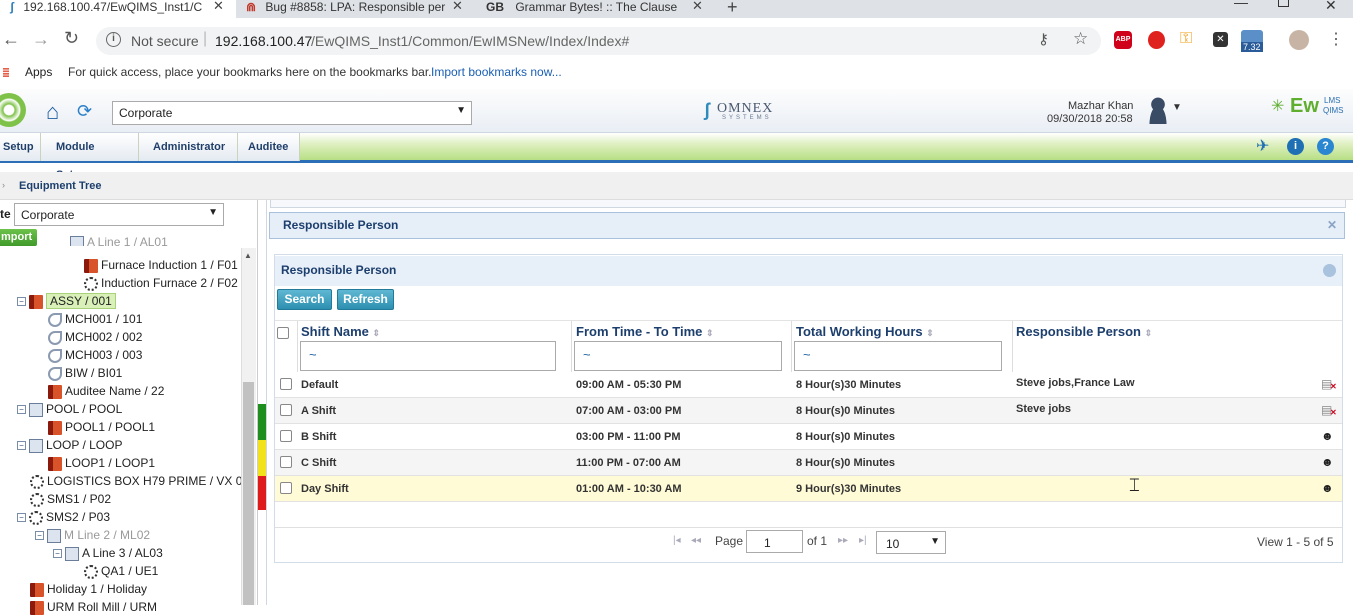 The height and width of the screenshot is (616, 1353). What do you see at coordinates (304, 299) in the screenshot?
I see `search-button: Search` at bounding box center [304, 299].